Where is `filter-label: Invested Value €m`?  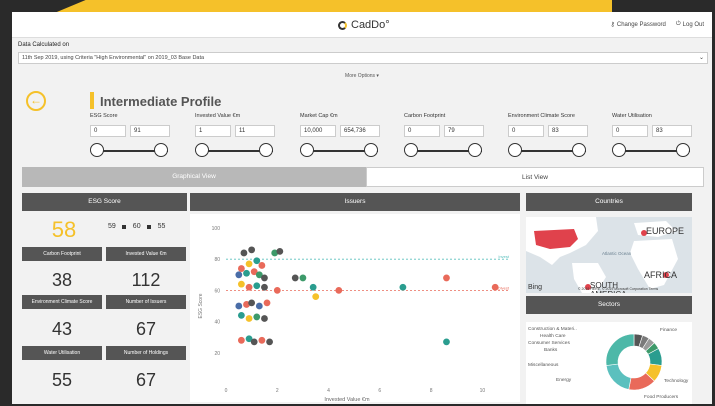 filter-label: Invested Value €m is located at coordinates (218, 116).